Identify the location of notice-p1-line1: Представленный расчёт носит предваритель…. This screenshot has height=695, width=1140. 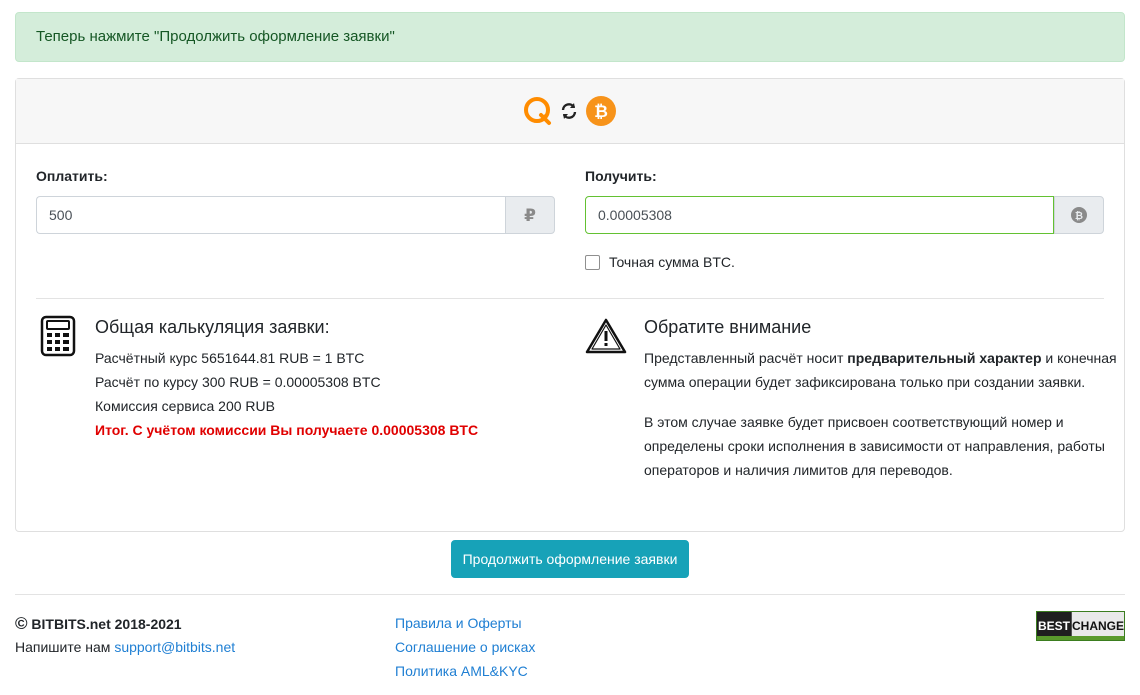
(880, 358).